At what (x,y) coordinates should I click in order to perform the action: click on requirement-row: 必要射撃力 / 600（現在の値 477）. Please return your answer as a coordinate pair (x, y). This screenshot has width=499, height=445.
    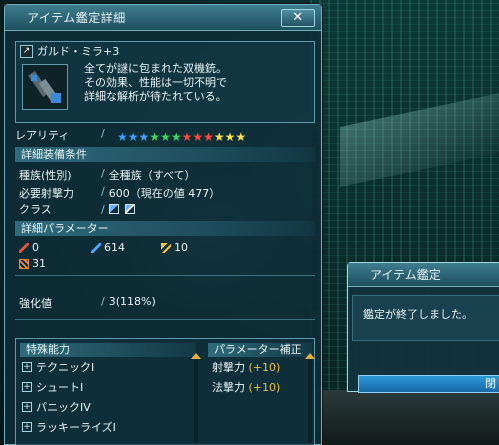
    Looking at the image, I should click on (120, 192).